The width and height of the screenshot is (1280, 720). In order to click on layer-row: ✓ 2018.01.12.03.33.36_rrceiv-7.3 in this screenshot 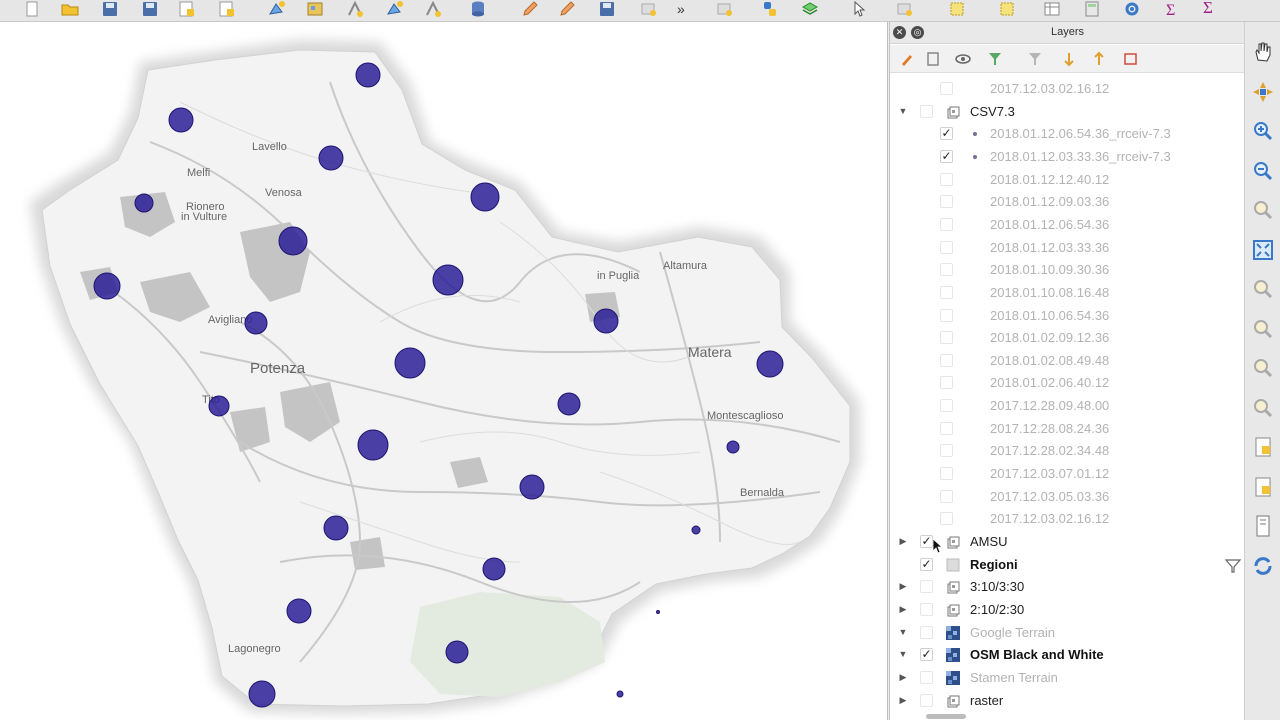, I will do `click(1067, 157)`.